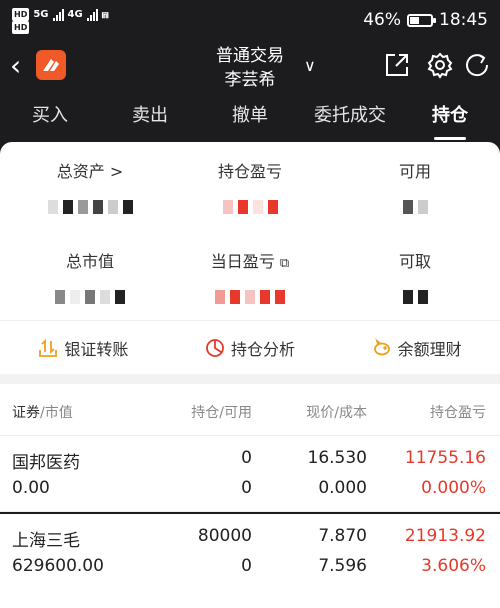  Describe the element at coordinates (429, 349) in the screenshot. I see `balance-finance-label: 余额理财` at that location.